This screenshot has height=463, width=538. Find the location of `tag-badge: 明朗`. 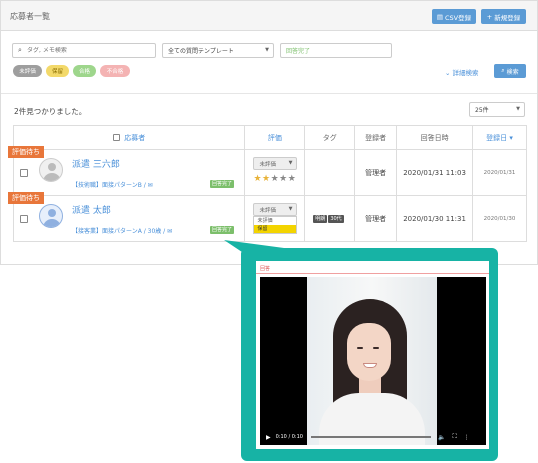

tag-badge: 明朗 is located at coordinates (320, 219).